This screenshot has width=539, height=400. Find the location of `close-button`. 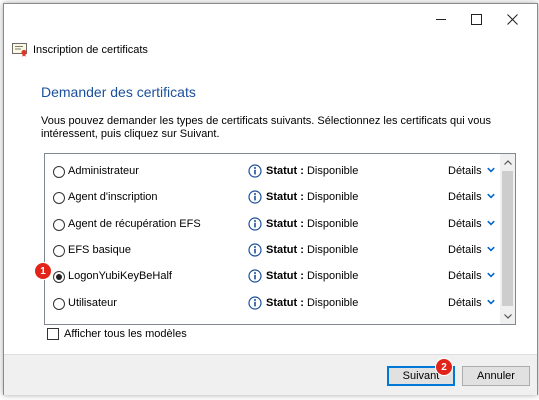

close-button is located at coordinates (512, 19).